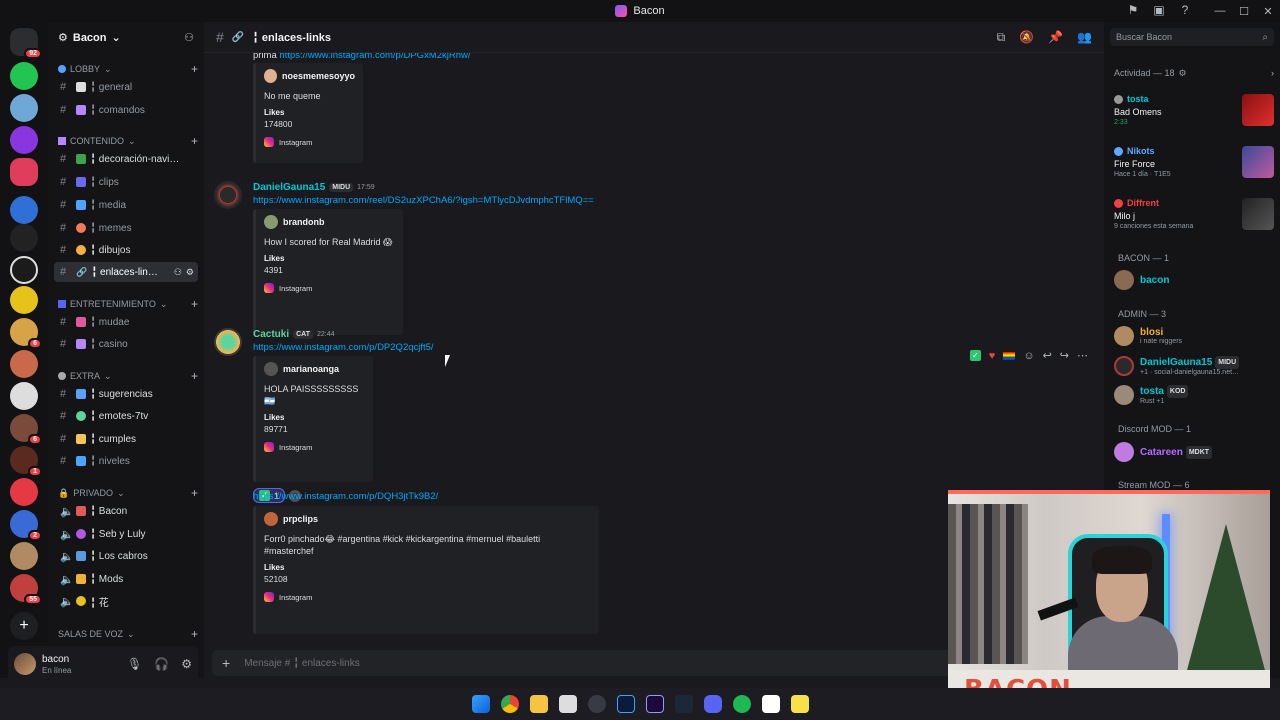 The image size is (1280, 720). I want to click on inbox-icon: ⚑, so click(1133, 10).